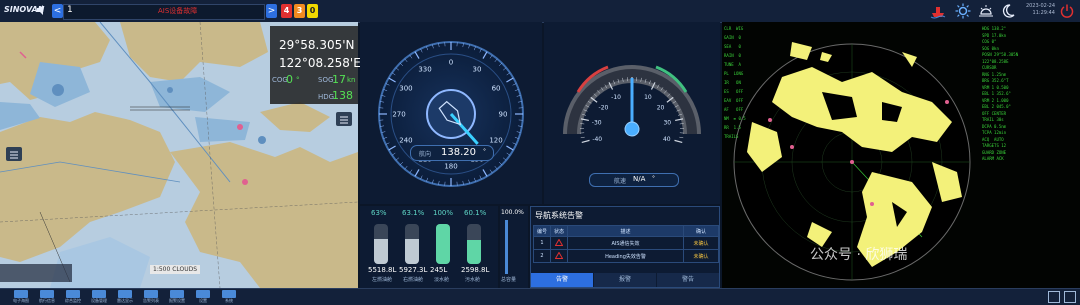 The width and height of the screenshot is (1080, 305). Describe the element at coordinates (398, 115) in the screenshot. I see `compass-label: 270` at that location.